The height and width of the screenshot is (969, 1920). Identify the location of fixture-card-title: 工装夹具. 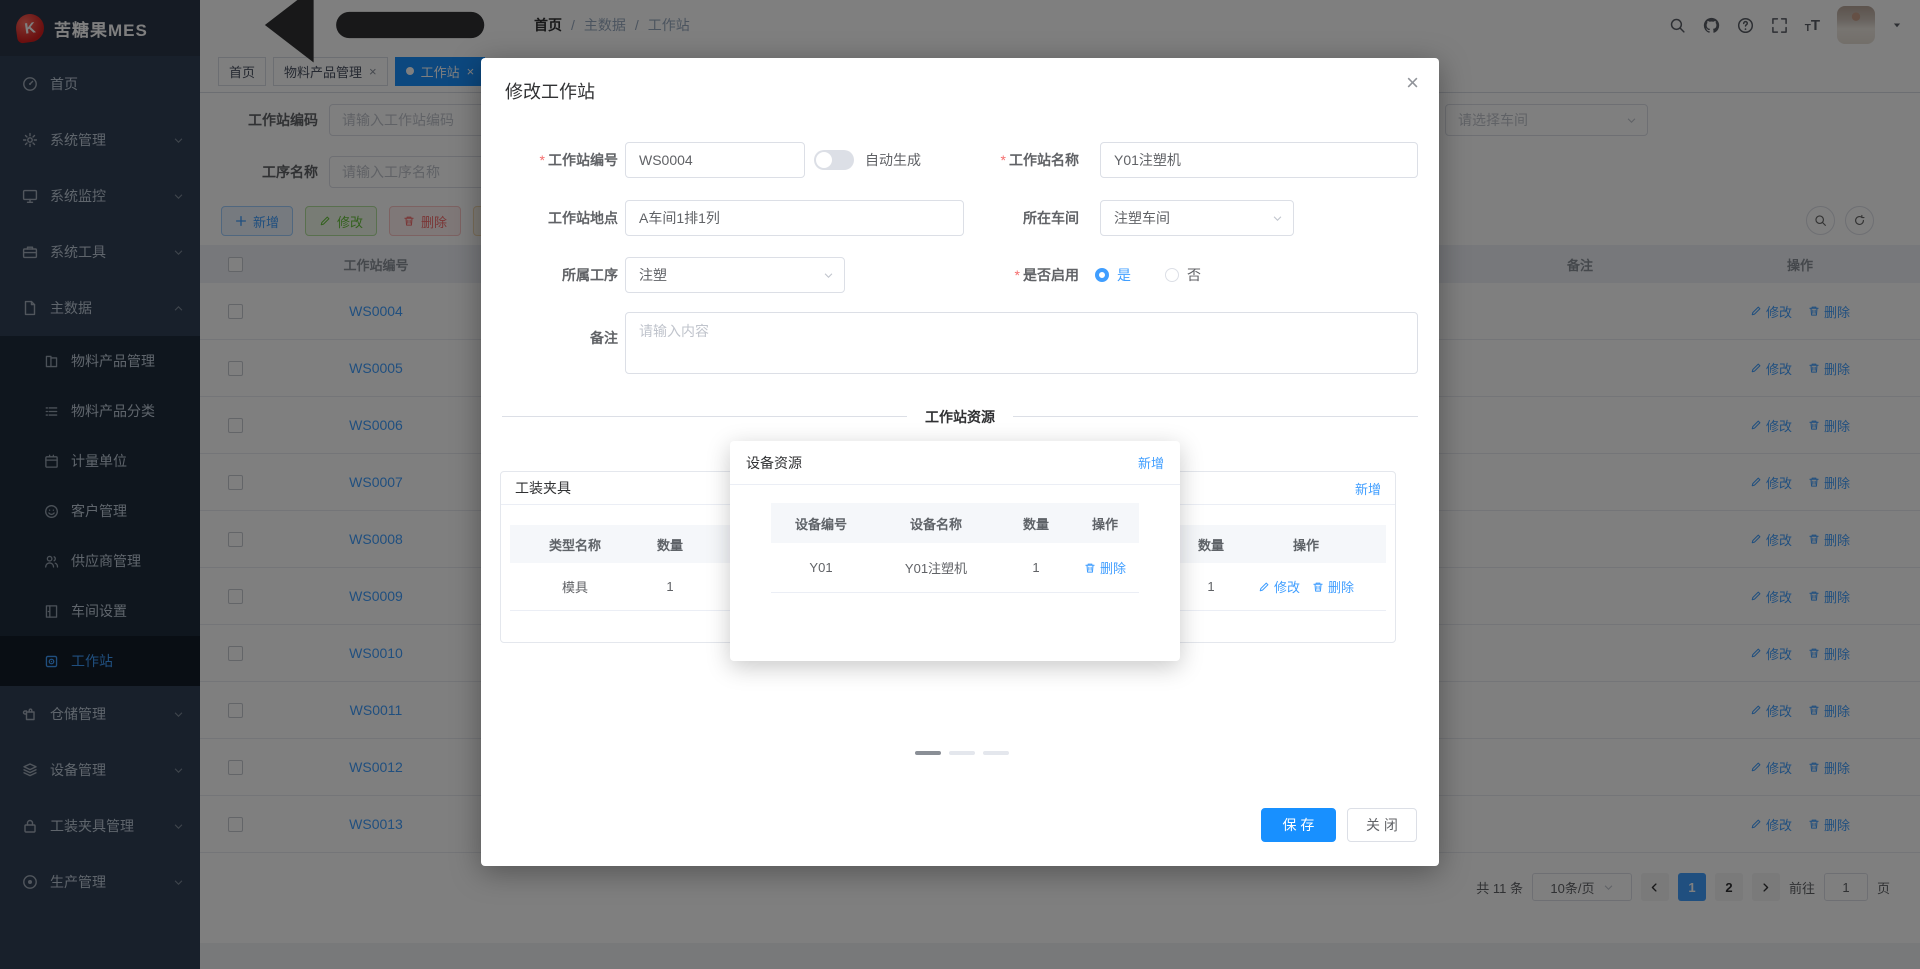
(543, 488).